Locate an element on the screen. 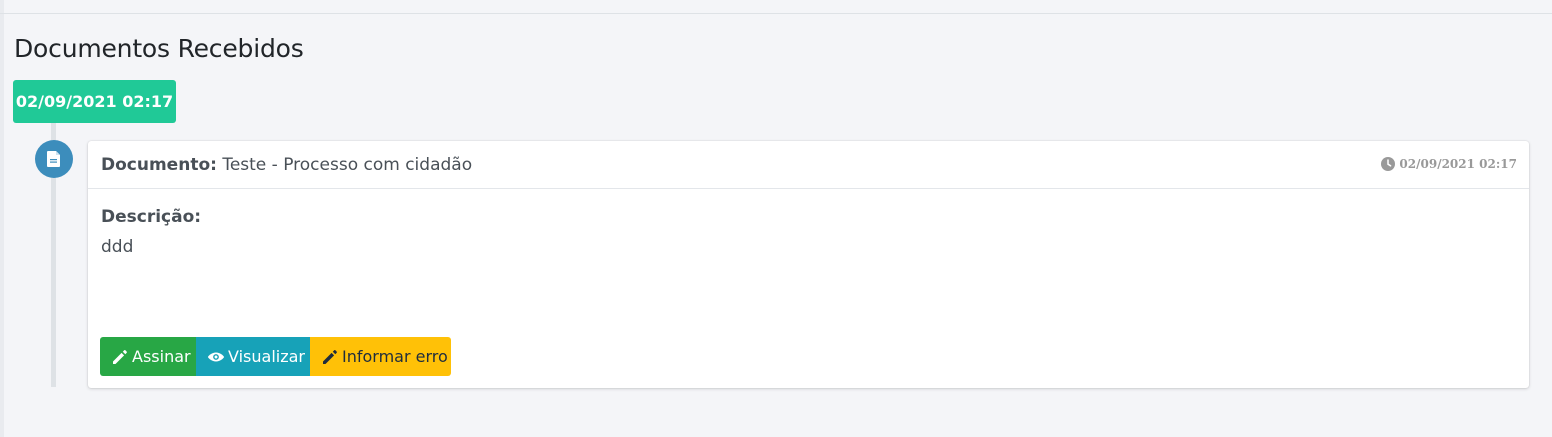 This screenshot has height=437, width=1552. document-label: Documento: is located at coordinates (159, 165).